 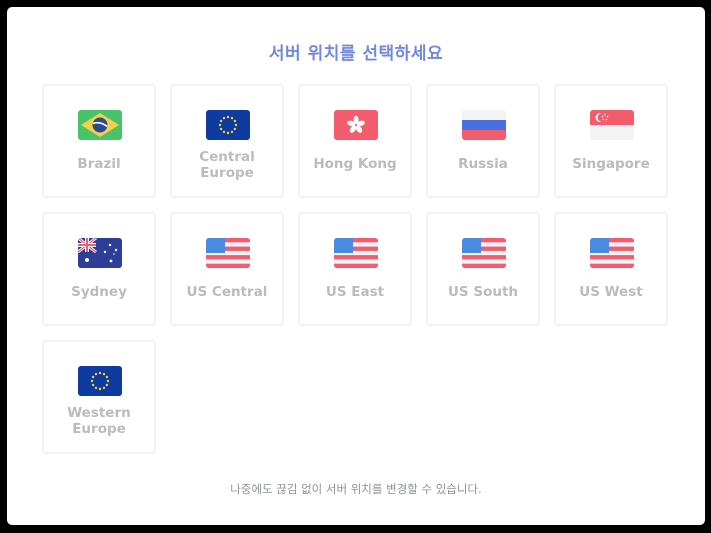 What do you see at coordinates (227, 269) in the screenshot?
I see `region-card-us-central: US Central` at bounding box center [227, 269].